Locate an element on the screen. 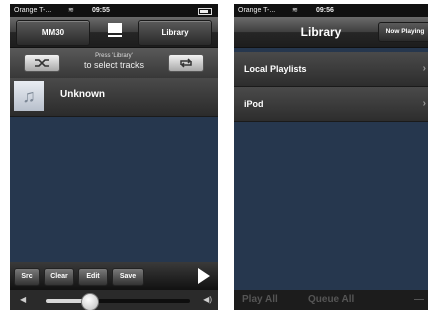 The height and width of the screenshot is (312, 428). library-button: Library is located at coordinates (175, 33).